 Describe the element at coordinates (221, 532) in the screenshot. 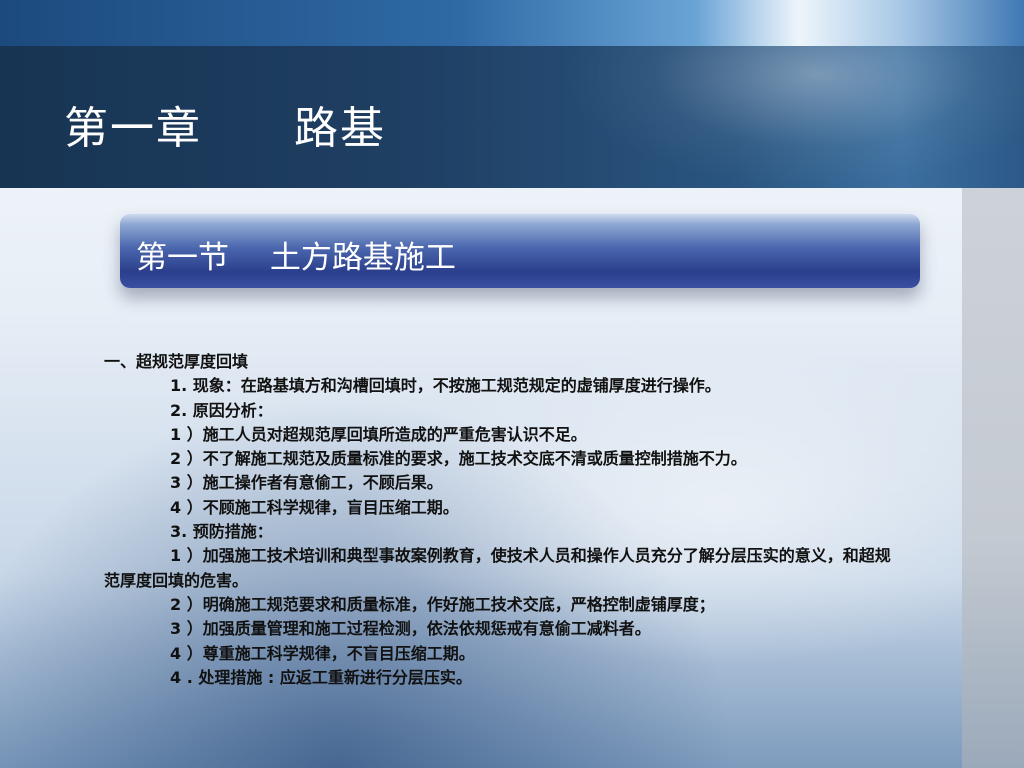

I see `body-line: 3. 预防措施：` at that location.